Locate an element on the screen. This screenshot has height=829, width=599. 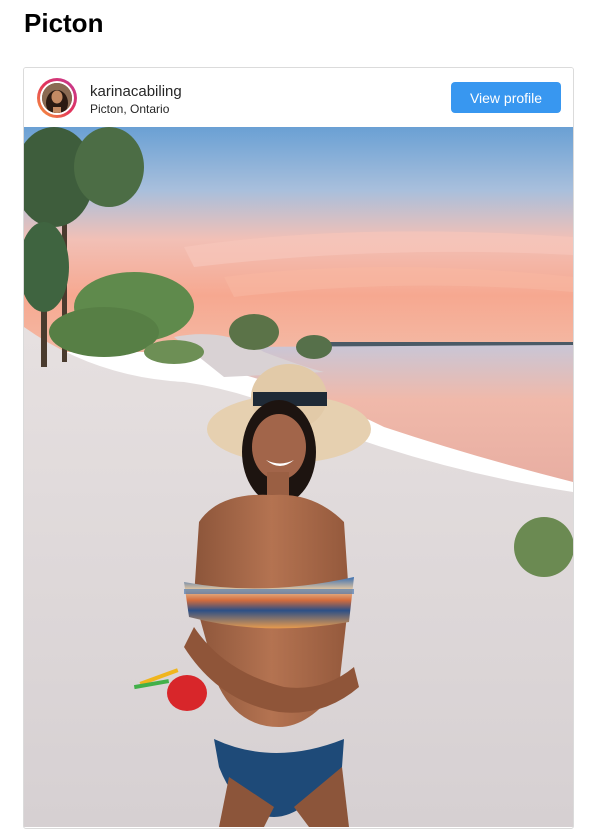
view-profile-button: View profile is located at coordinates (506, 97).